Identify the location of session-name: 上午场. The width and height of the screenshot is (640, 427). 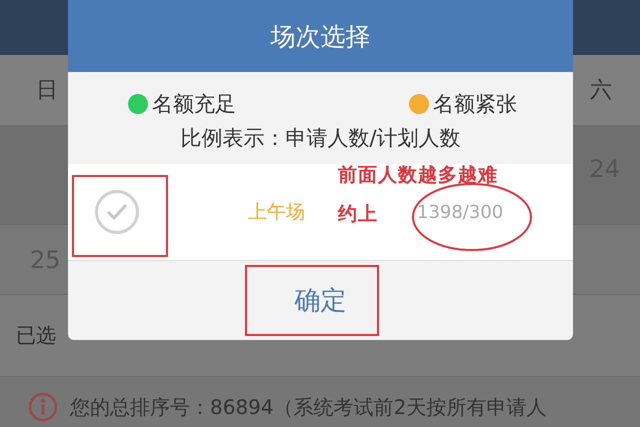
(276, 212).